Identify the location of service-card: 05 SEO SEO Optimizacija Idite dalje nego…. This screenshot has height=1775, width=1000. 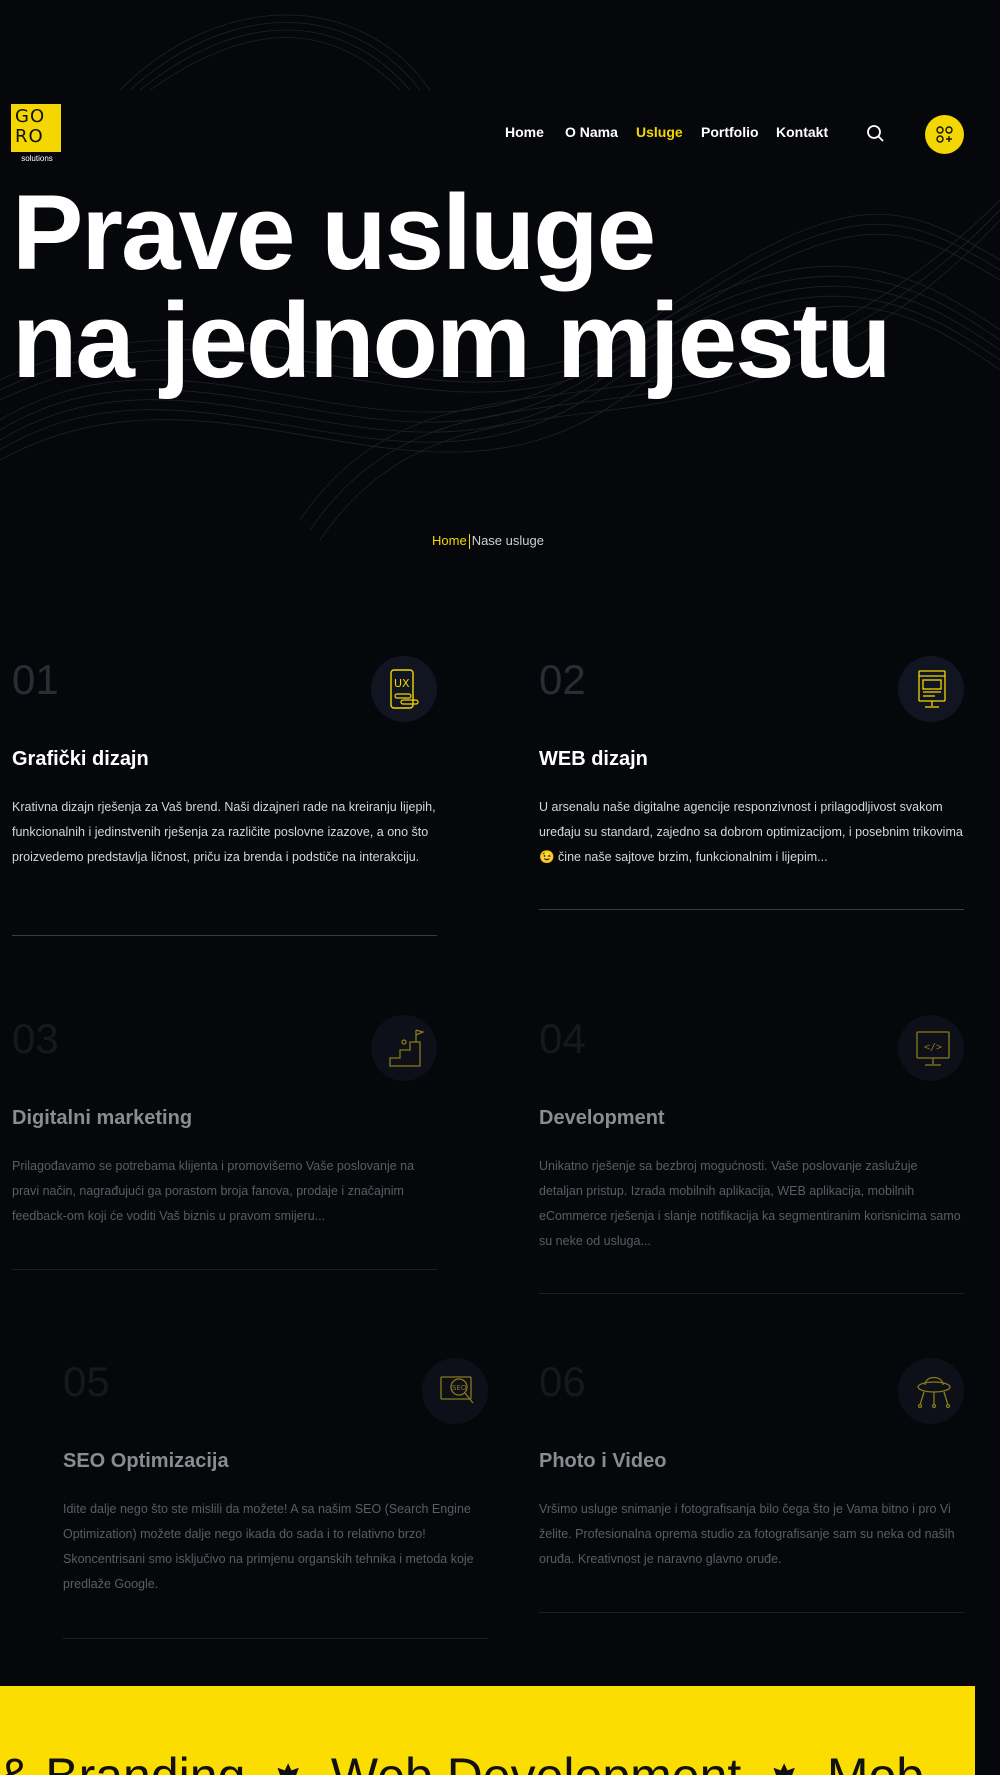
(275, 1498).